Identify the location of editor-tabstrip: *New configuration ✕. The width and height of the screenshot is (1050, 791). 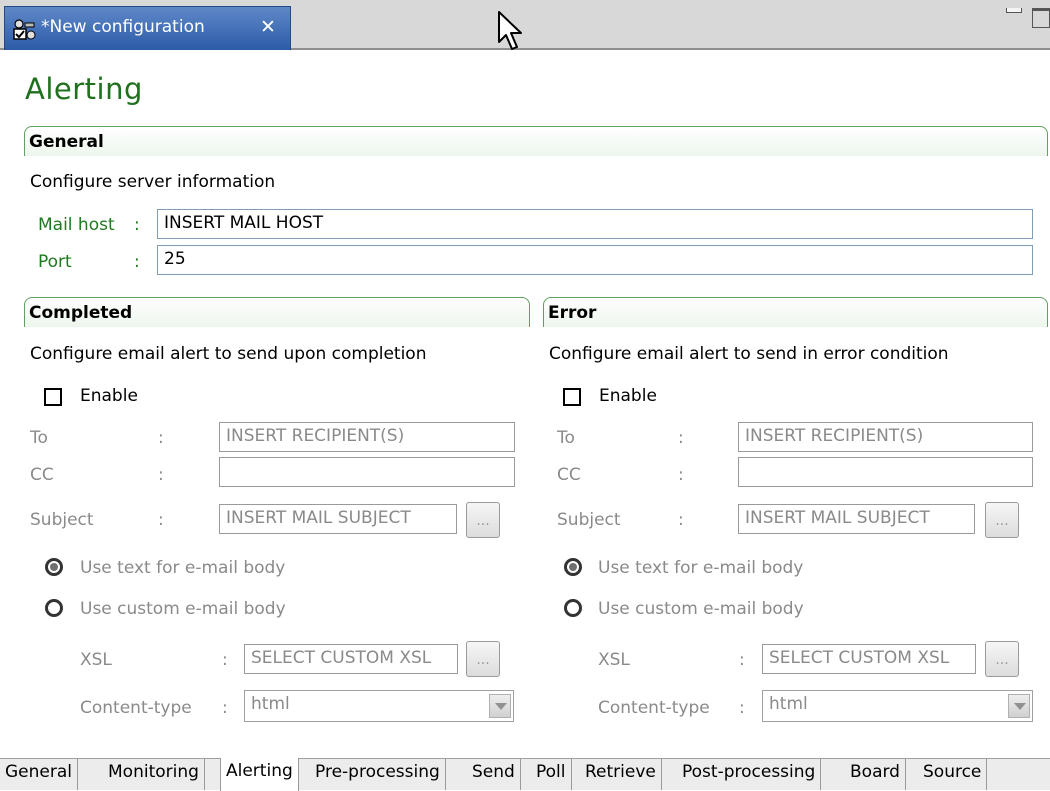
(525, 25).